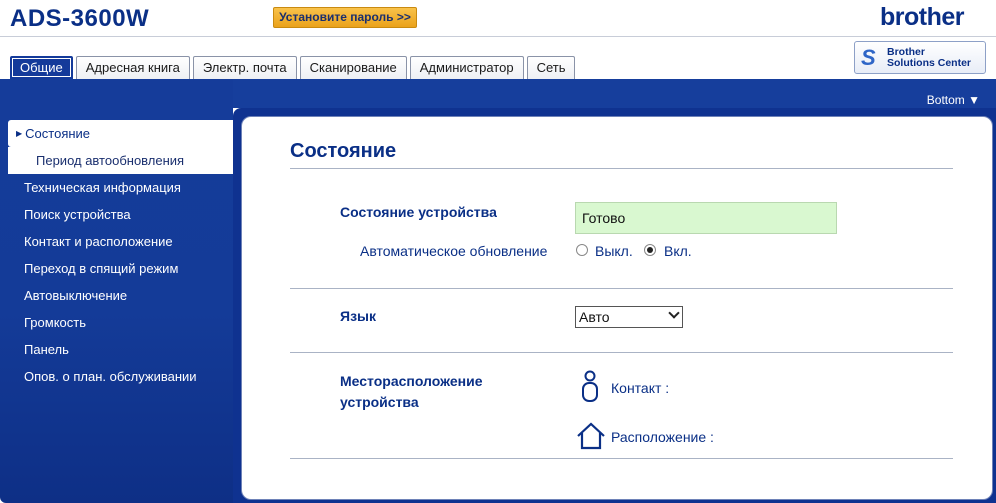  I want to click on person-icon, so click(590, 386).